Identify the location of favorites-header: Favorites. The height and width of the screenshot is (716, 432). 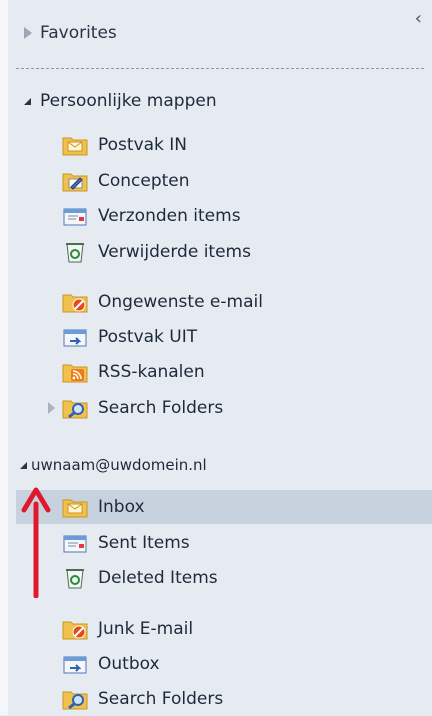
(226, 33).